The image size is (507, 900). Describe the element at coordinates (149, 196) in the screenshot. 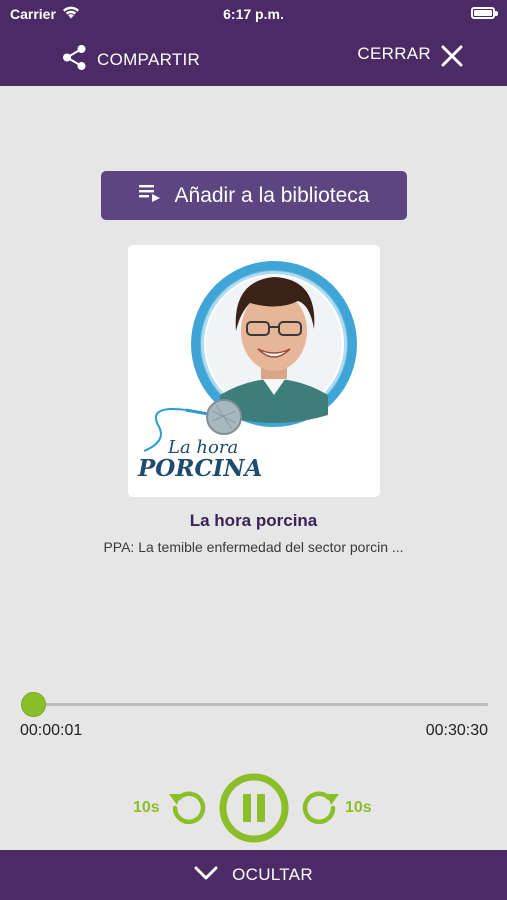

I see `playlist-add-icon` at that location.